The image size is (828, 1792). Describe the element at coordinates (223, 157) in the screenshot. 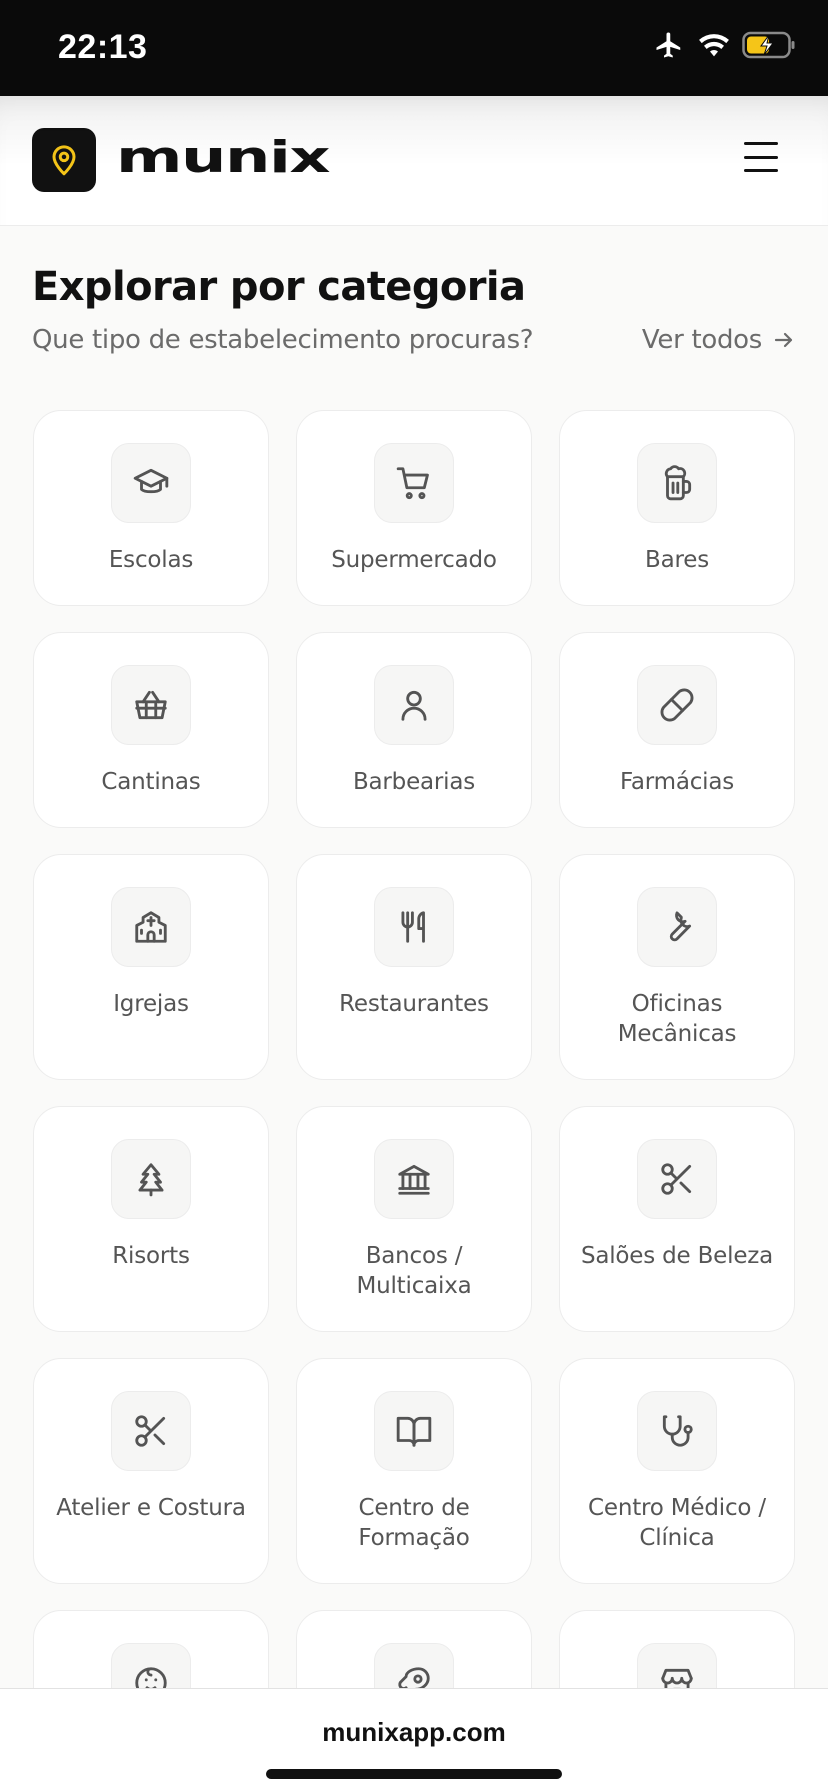

I see `brand-name: munix` at that location.